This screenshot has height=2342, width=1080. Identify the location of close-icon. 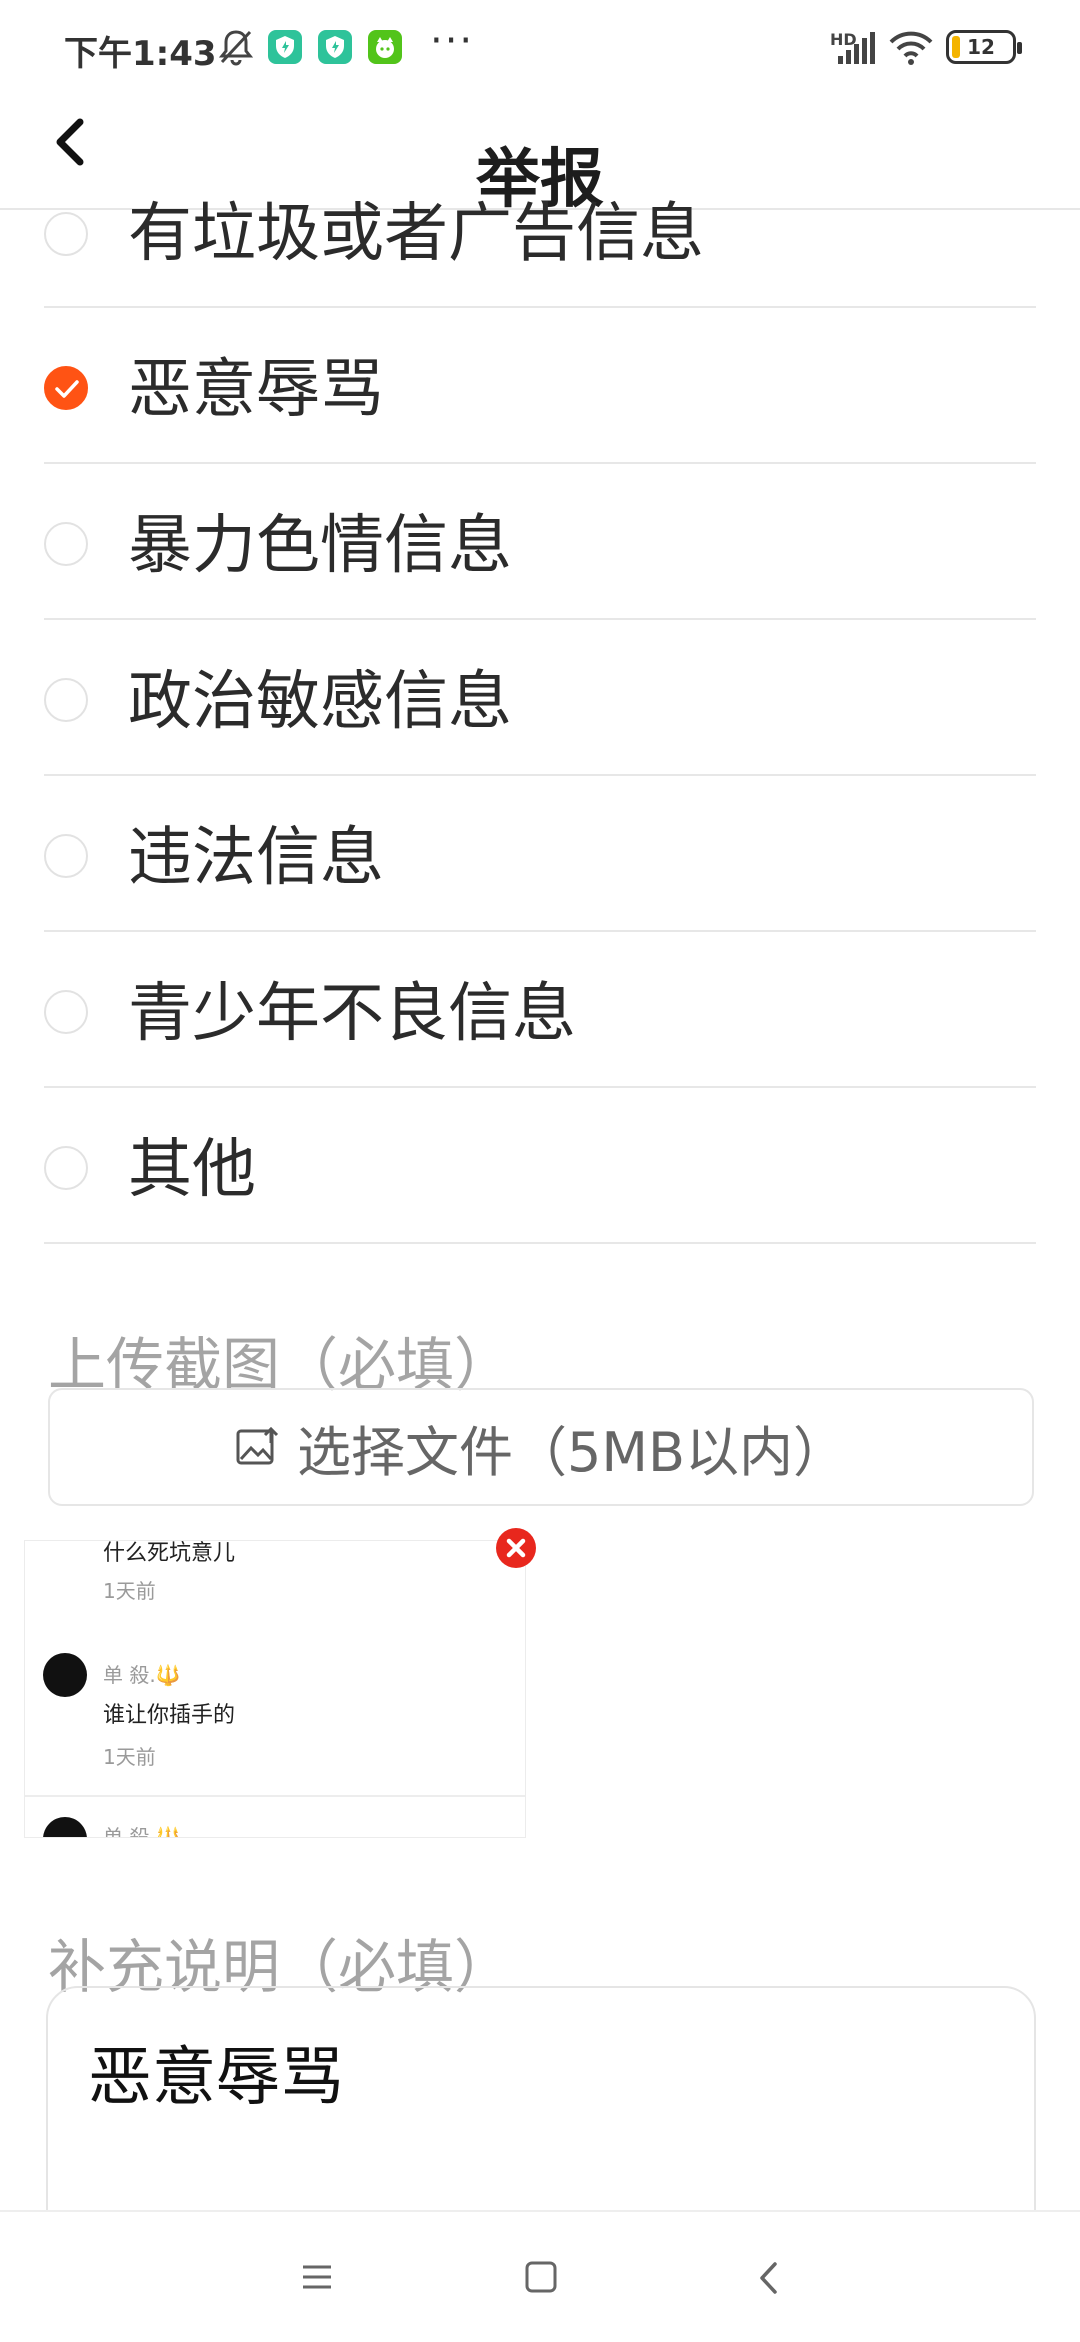
(516, 1548).